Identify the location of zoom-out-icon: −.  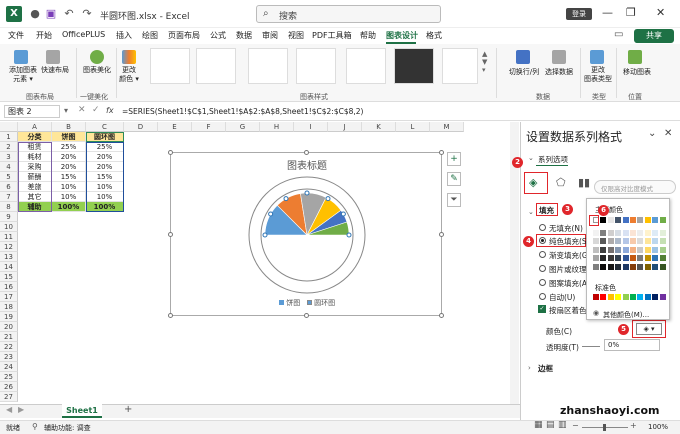
(575, 425).